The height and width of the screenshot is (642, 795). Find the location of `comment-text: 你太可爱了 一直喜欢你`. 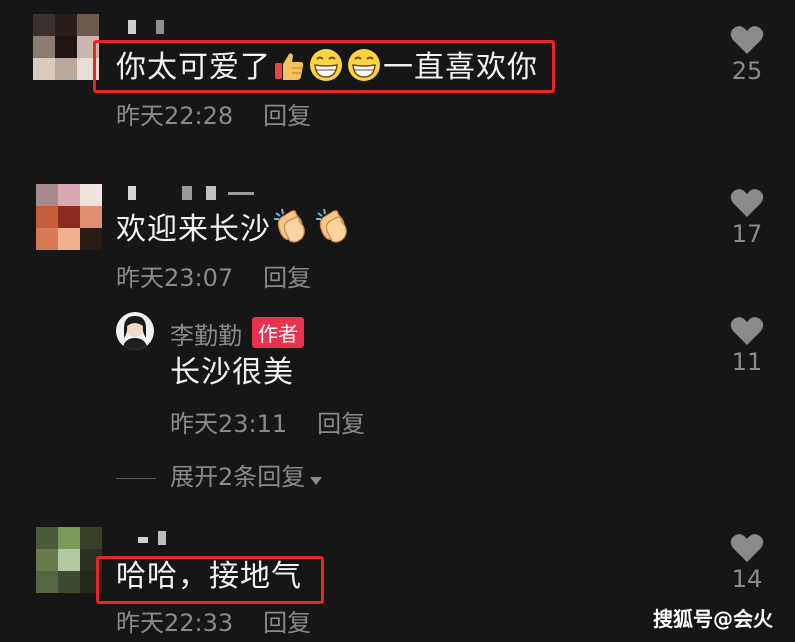

comment-text: 你太可爱了 一直喜欢你 is located at coordinates (327, 70).